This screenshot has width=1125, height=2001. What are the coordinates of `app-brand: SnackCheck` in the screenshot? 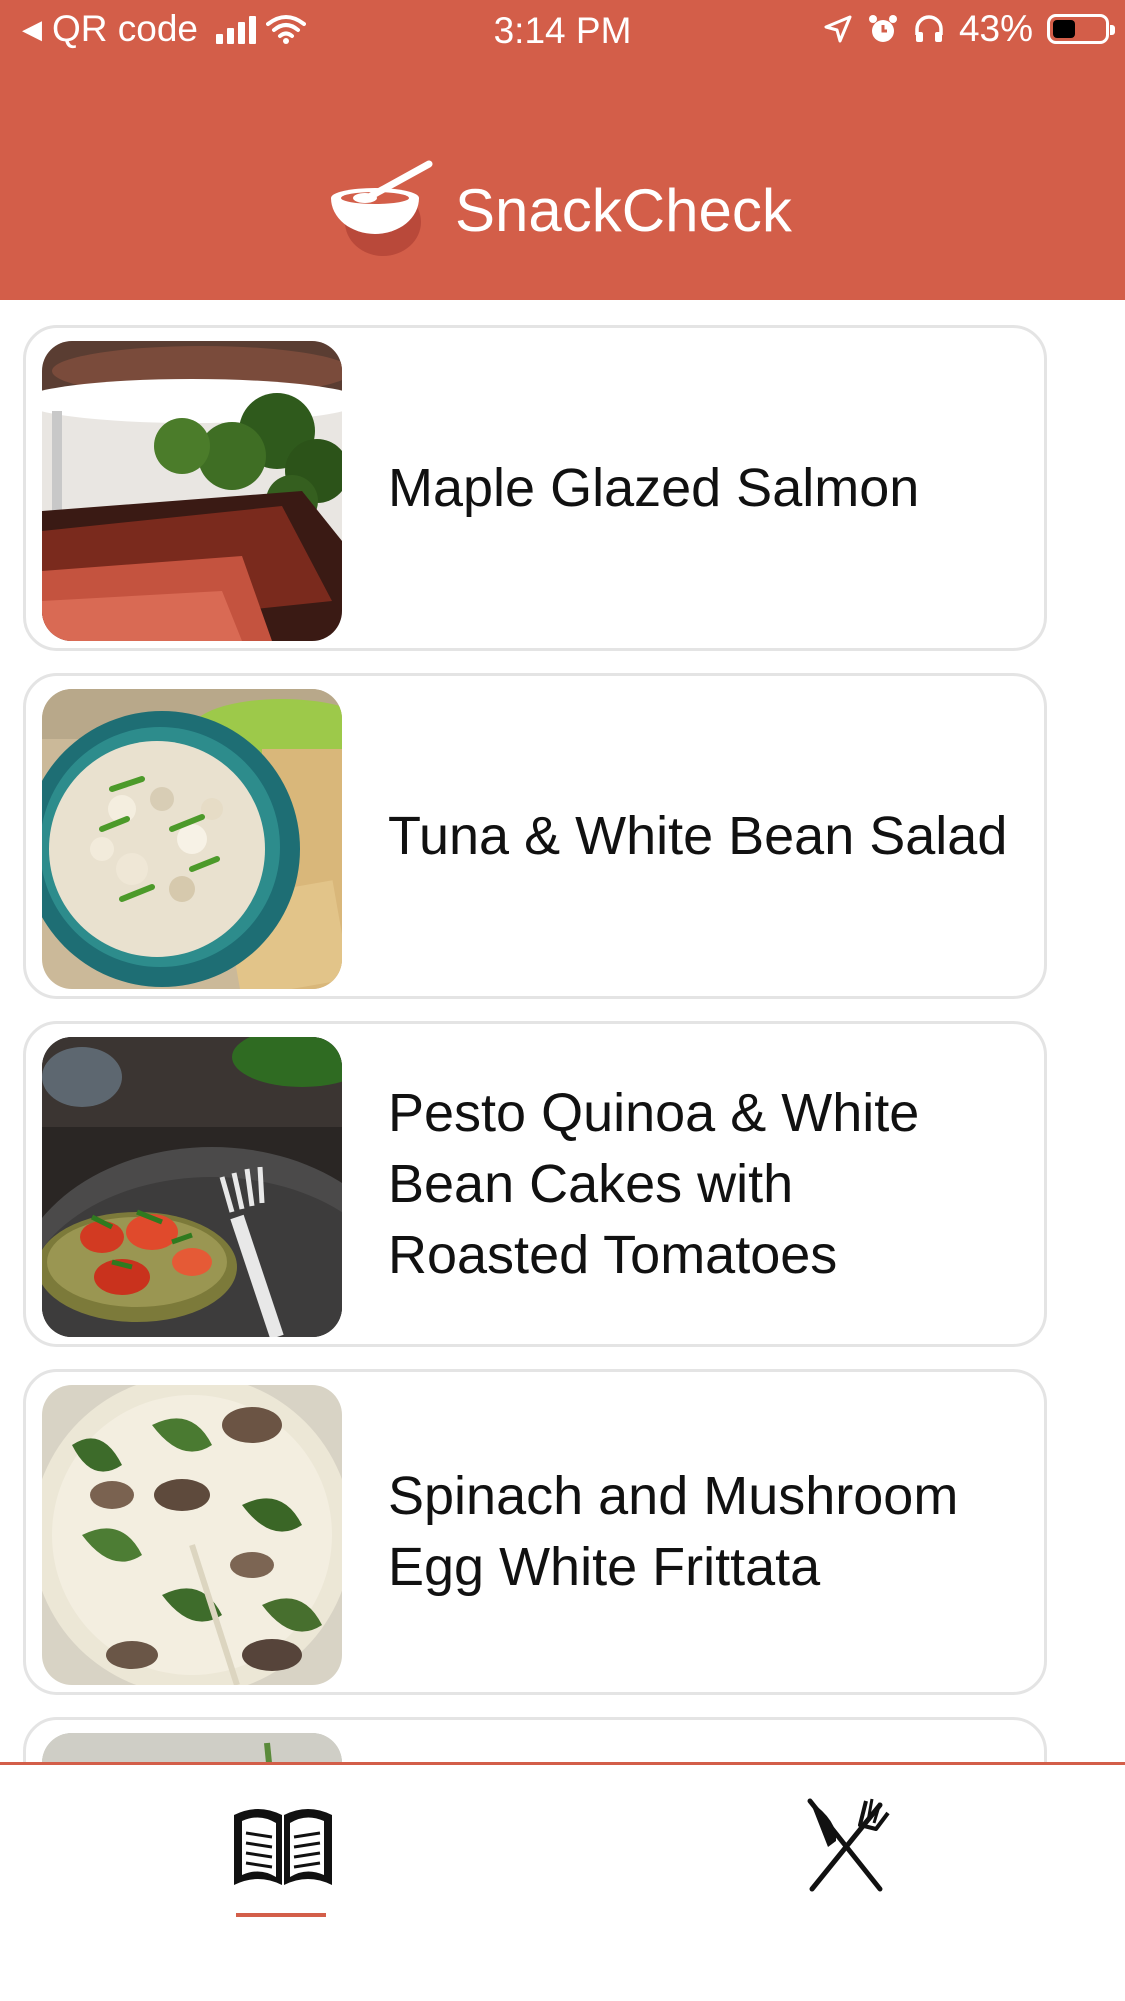 It's located at (558, 215).